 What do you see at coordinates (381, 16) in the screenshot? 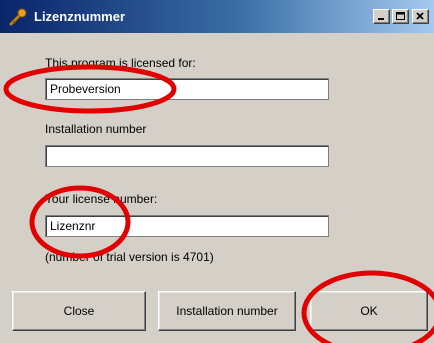
I see `minimize-button` at bounding box center [381, 16].